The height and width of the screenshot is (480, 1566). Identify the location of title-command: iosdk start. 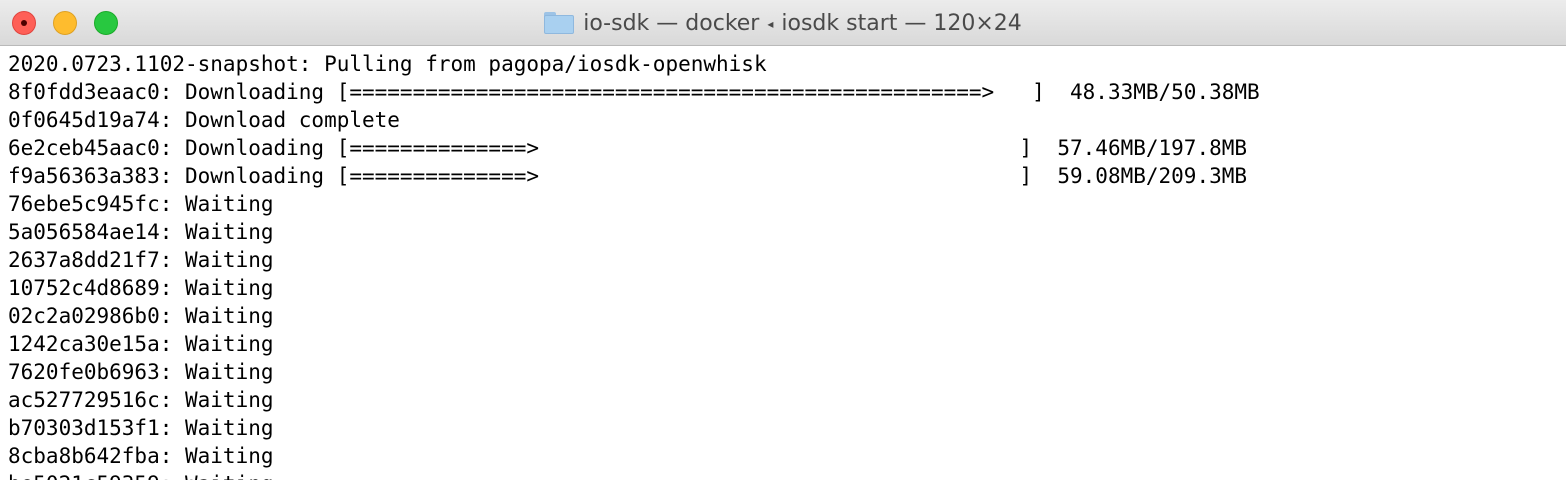
(839, 23).